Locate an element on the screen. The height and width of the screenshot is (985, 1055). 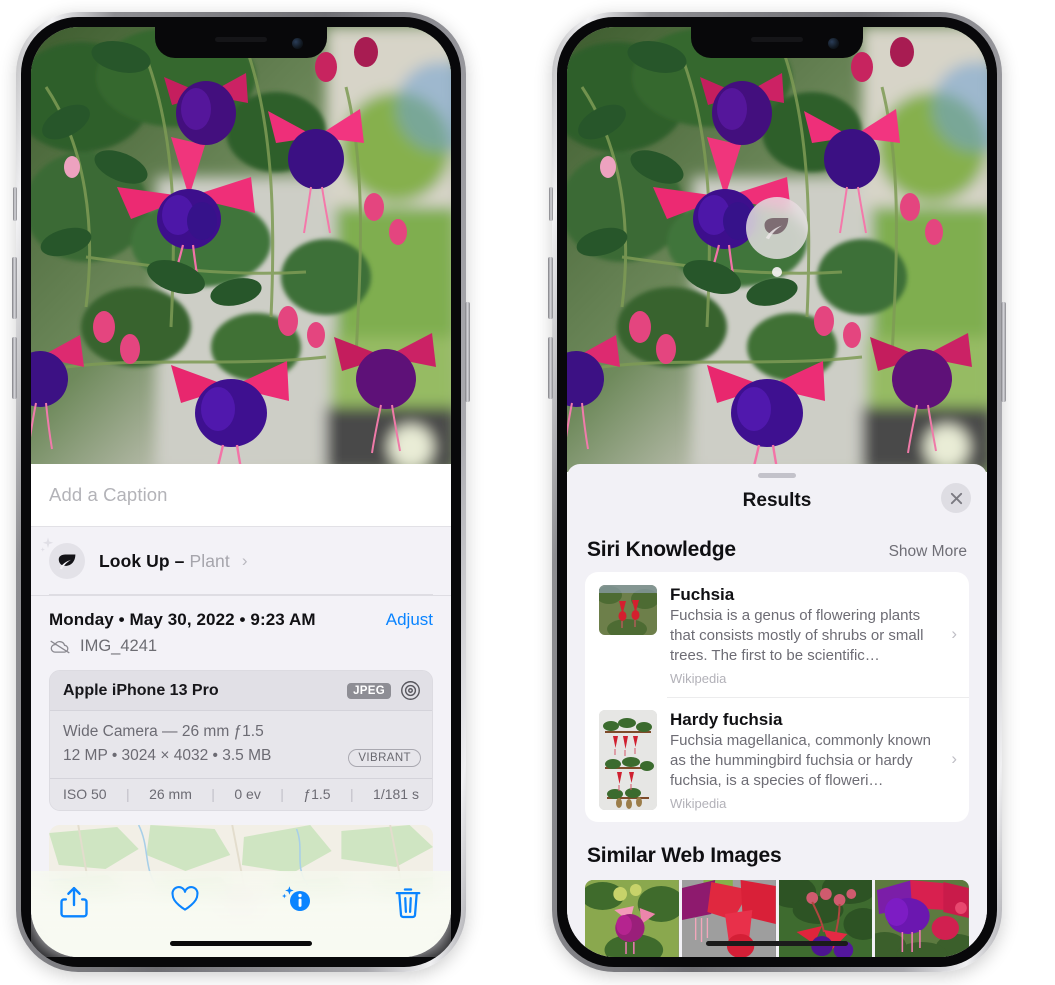
sparkle-icon is located at coordinates (47, 544).